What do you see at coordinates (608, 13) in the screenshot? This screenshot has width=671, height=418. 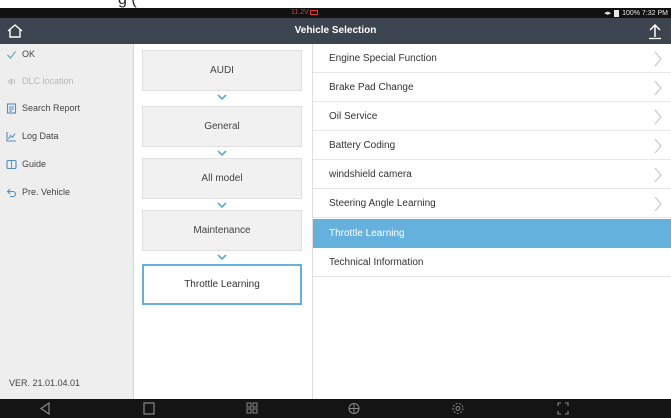 I see `wifi-icon: ◂▸` at bounding box center [608, 13].